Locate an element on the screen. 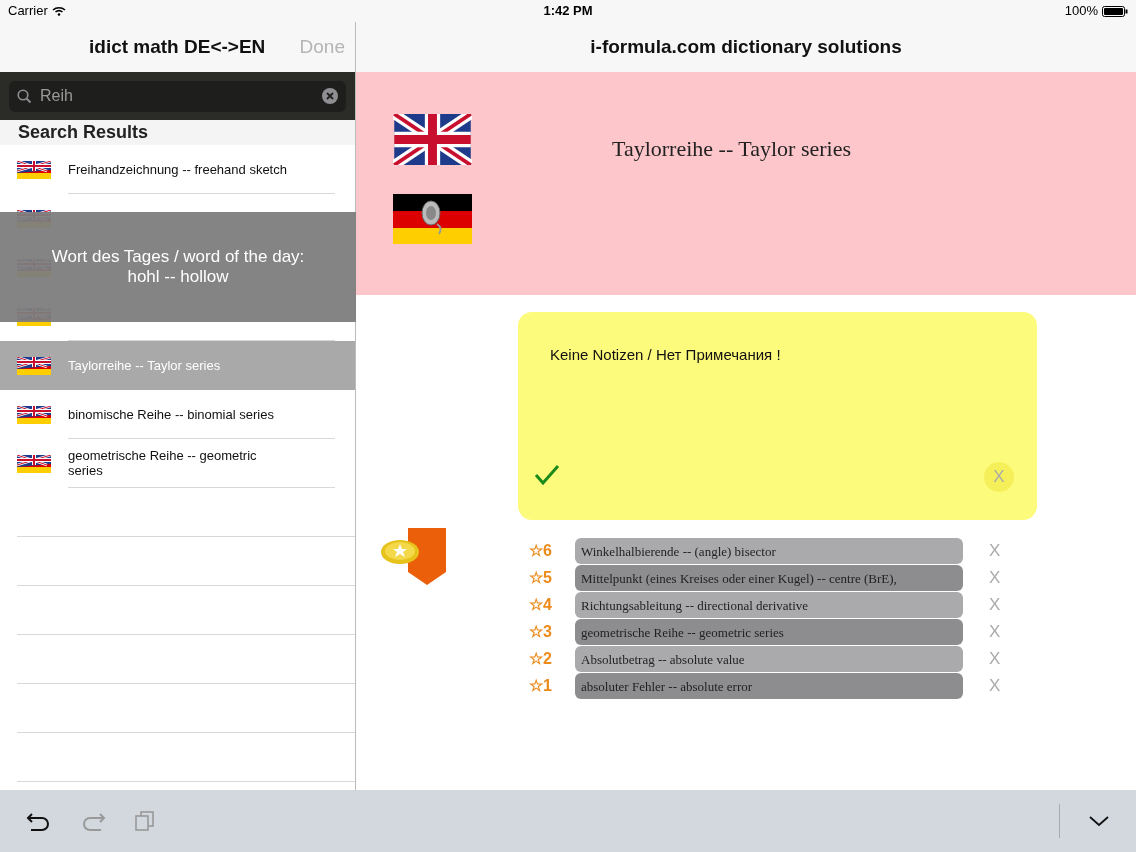 Image resolution: width=1136 pixels, height=852 pixels. clock-time: 1:42 PM is located at coordinates (568, 11).